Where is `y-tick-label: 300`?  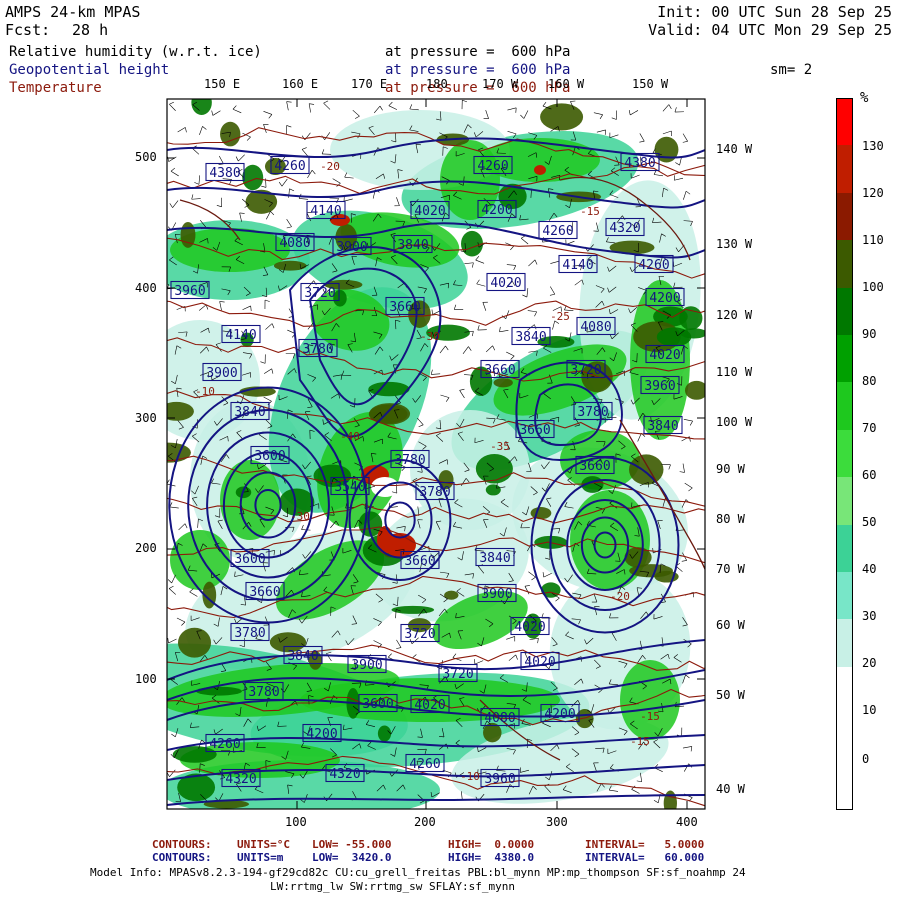 y-tick-label: 300 is located at coordinates (146, 418).